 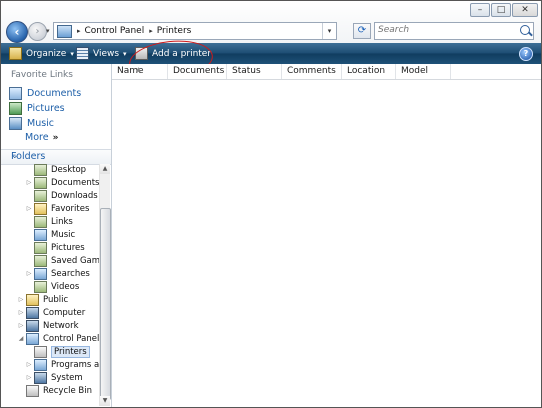 I want to click on column-header-comments: Comments, so click(x=312, y=71).